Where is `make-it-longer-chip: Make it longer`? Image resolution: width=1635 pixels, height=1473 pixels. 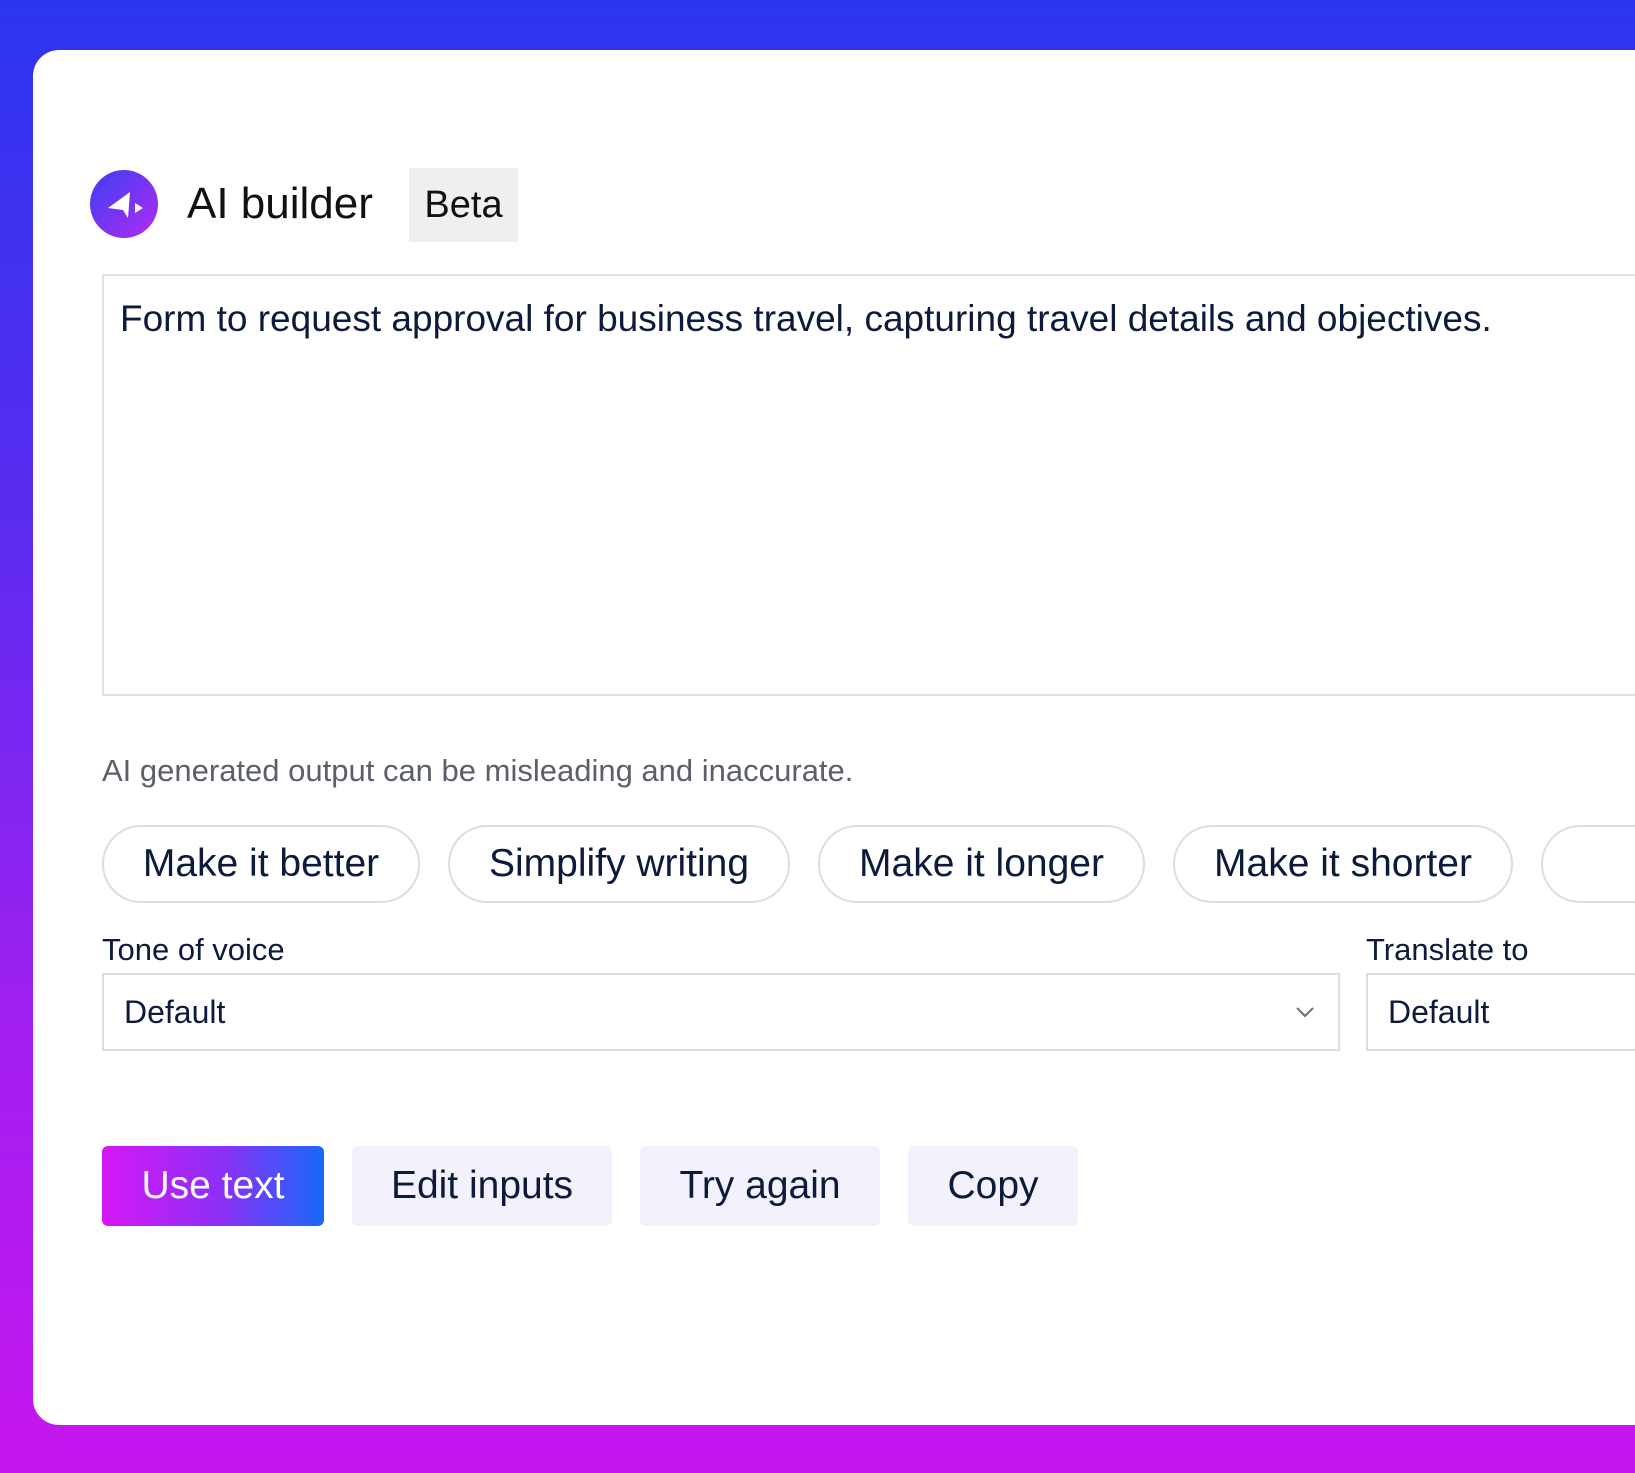 make-it-longer-chip: Make it longer is located at coordinates (981, 864).